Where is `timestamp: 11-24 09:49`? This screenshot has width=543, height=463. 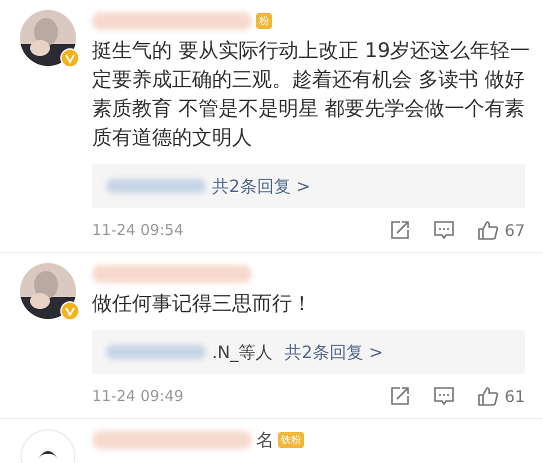 timestamp: 11-24 09:49 is located at coordinates (138, 396).